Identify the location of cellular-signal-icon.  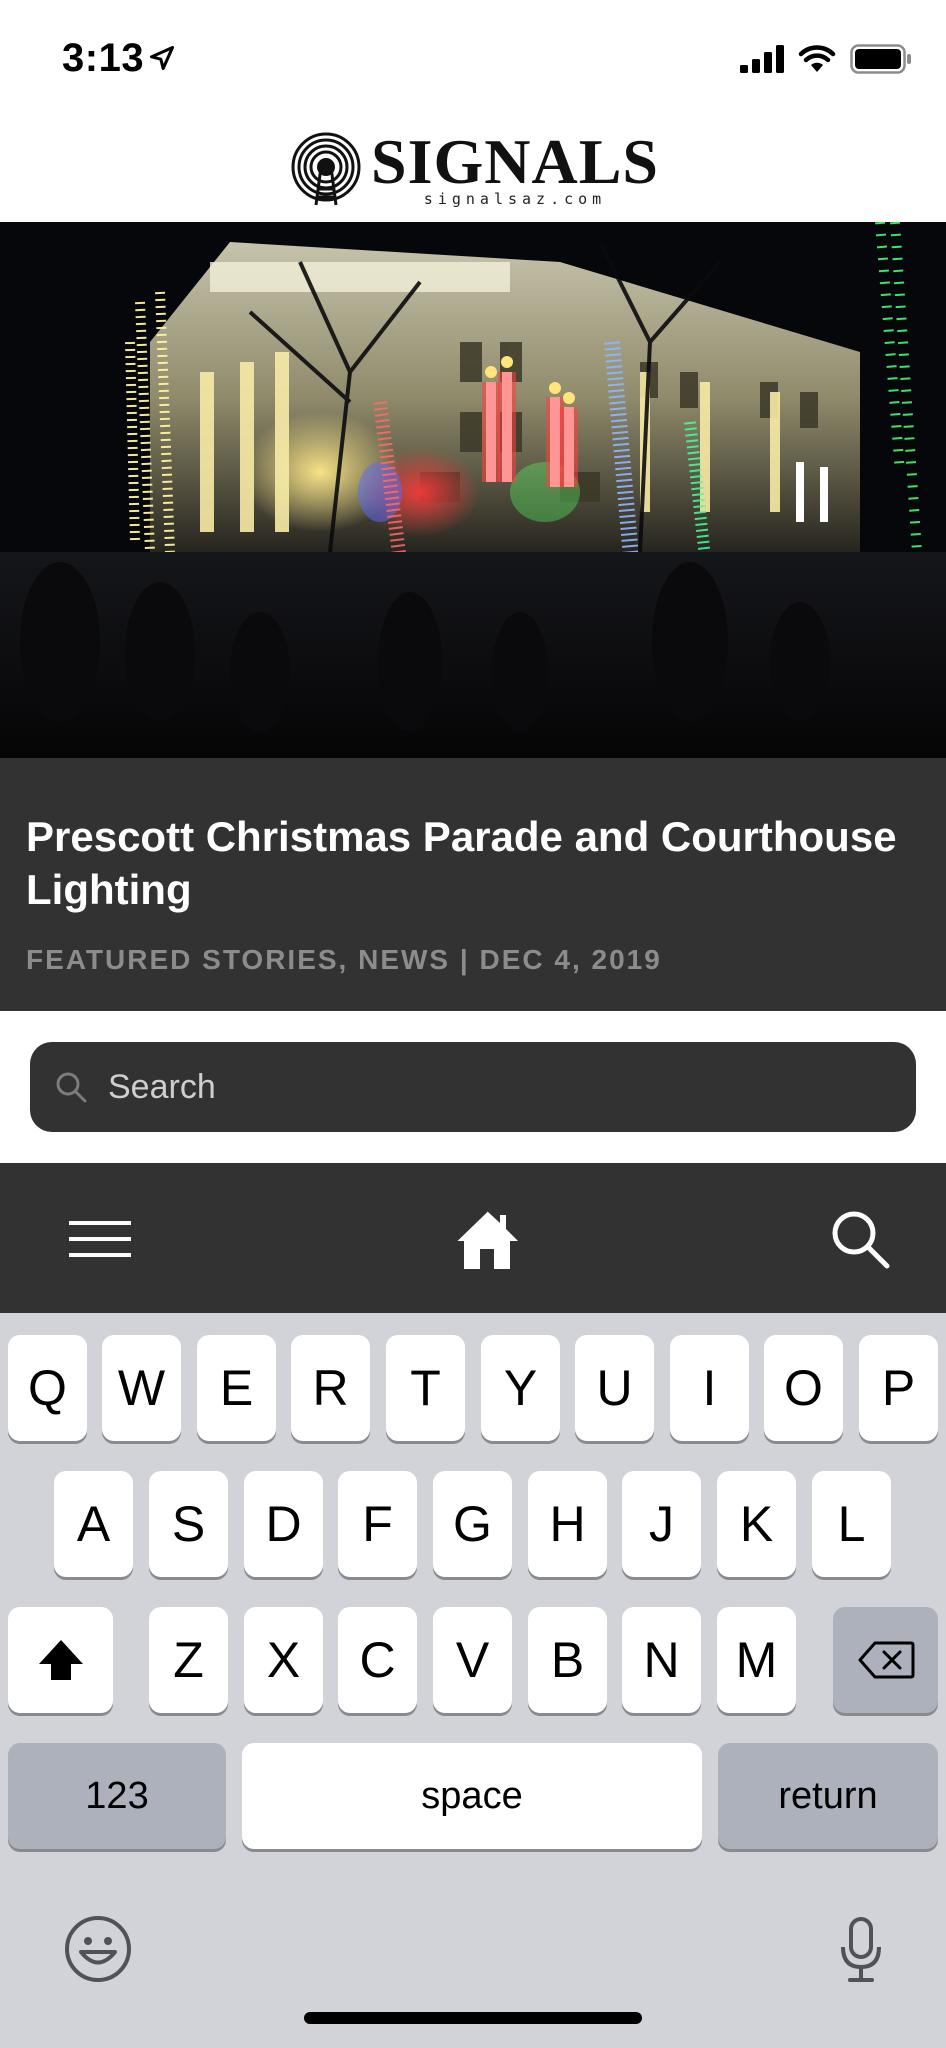
(762, 59).